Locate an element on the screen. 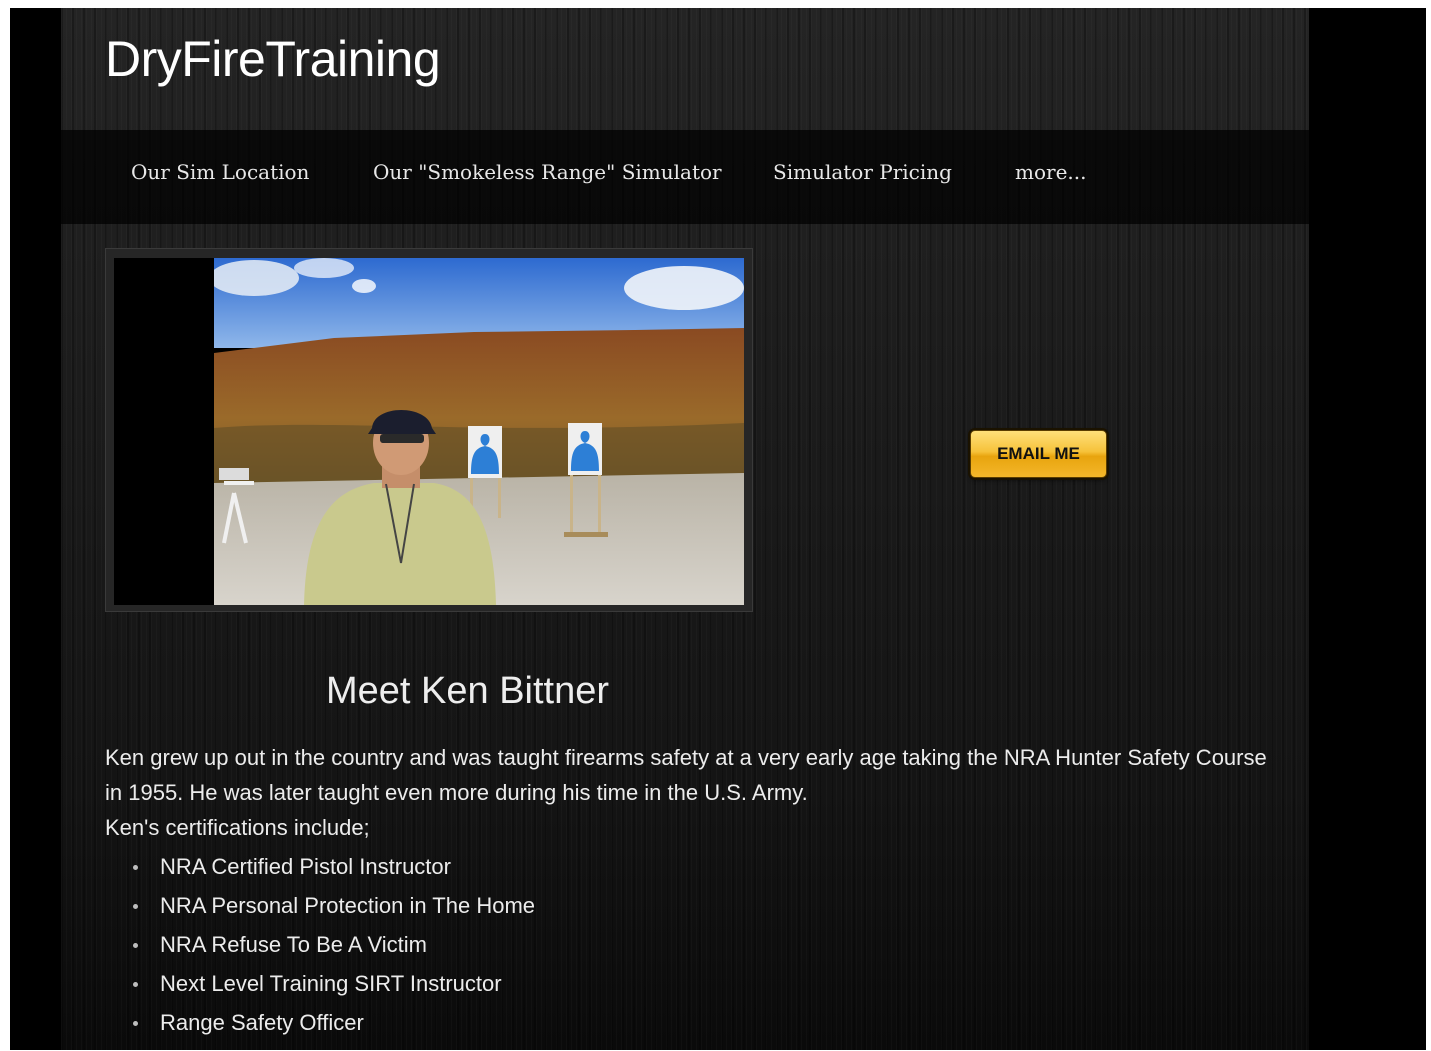 The height and width of the screenshot is (1051, 1431). nav-item-simulator-pricing: Simulator Pricing is located at coordinates (862, 172).